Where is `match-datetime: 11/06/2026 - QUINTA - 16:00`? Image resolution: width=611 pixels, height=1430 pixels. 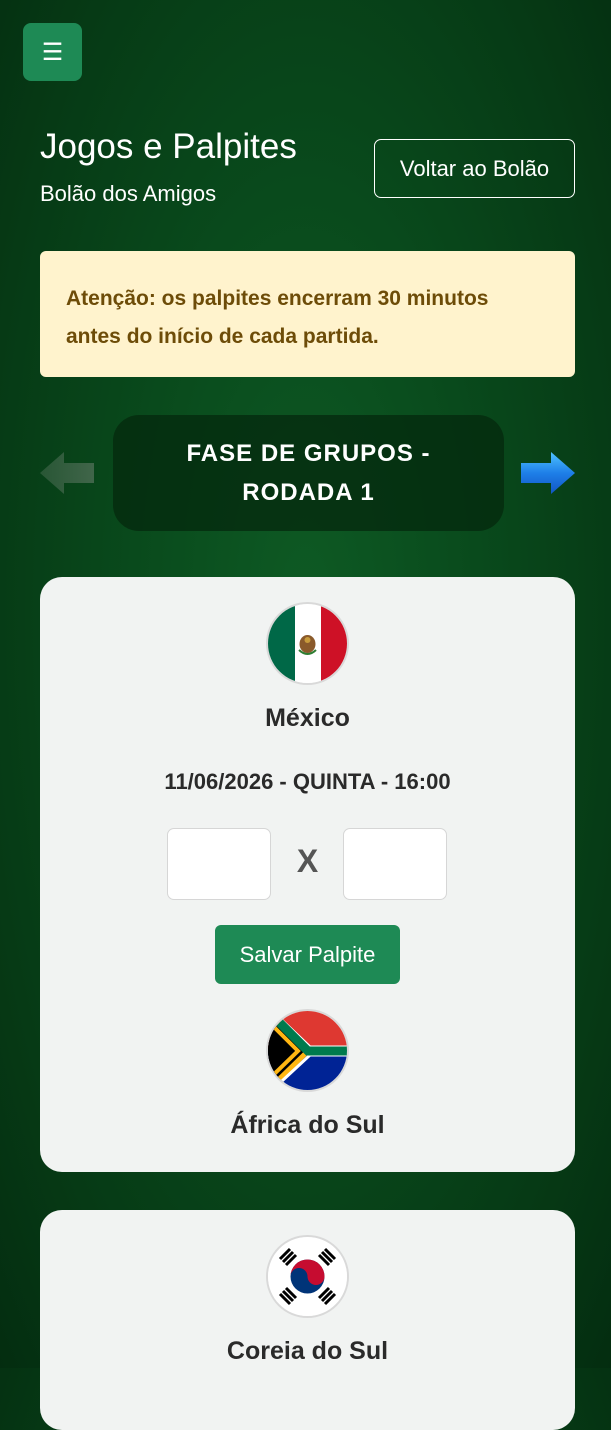
match-datetime: 11/06/2026 - QUINTA - 16:00 is located at coordinates (307, 781).